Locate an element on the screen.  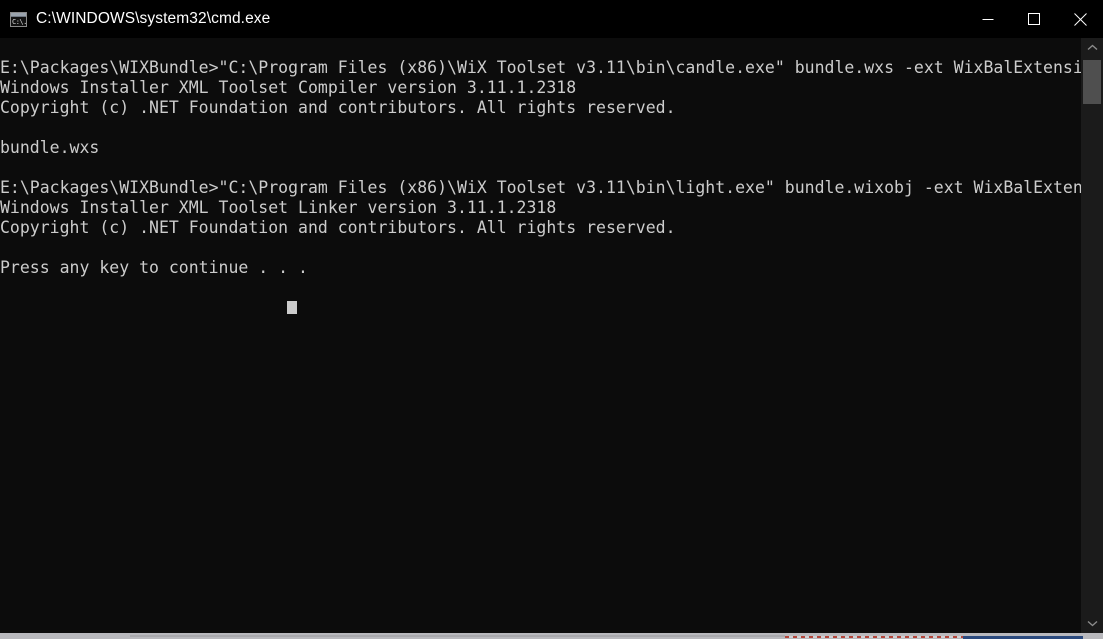
title-bar: C:\. C:\WINDOWS\system32\cmd.exe is located at coordinates (551, 19).